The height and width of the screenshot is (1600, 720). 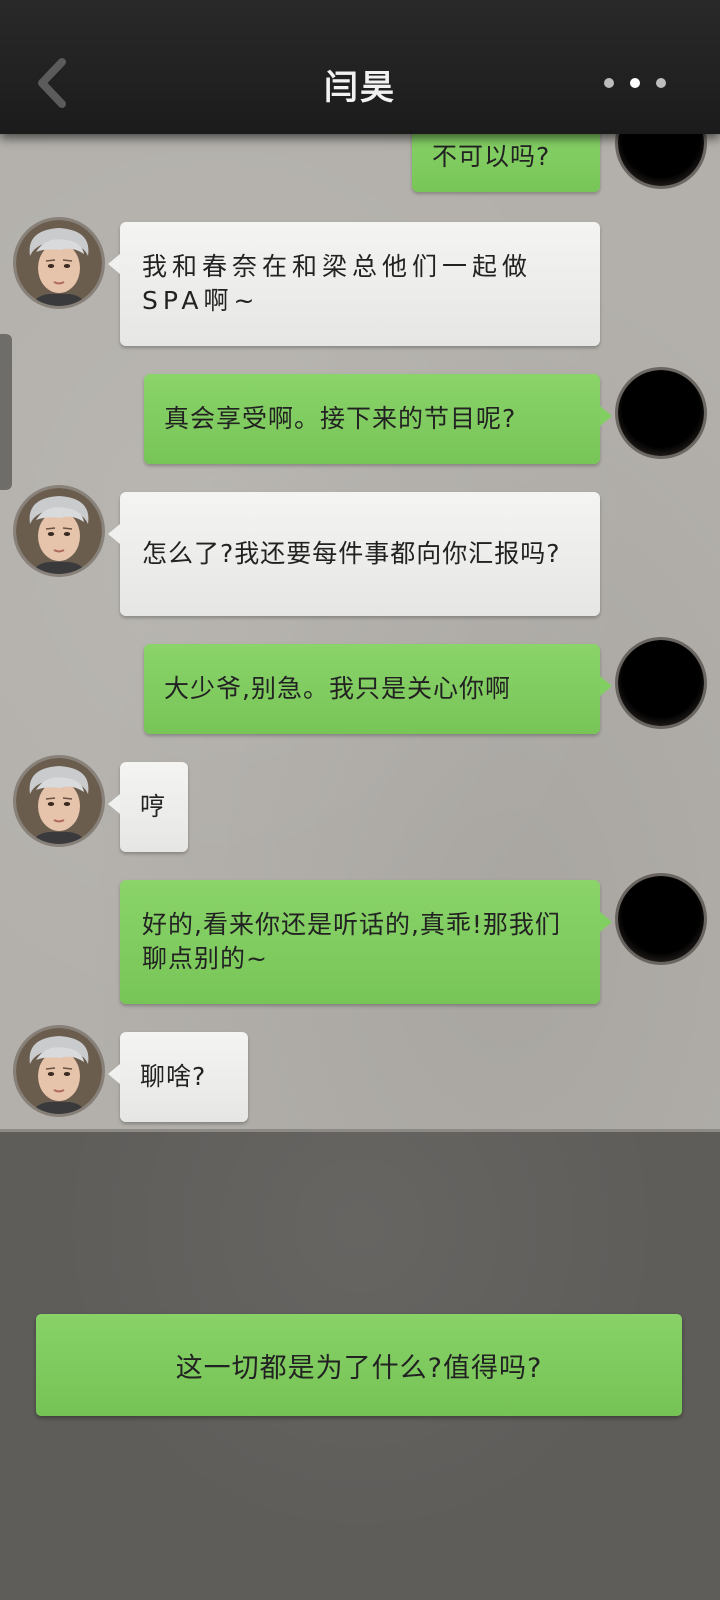 I want to click on message-text: 不可以吗?, so click(x=491, y=156).